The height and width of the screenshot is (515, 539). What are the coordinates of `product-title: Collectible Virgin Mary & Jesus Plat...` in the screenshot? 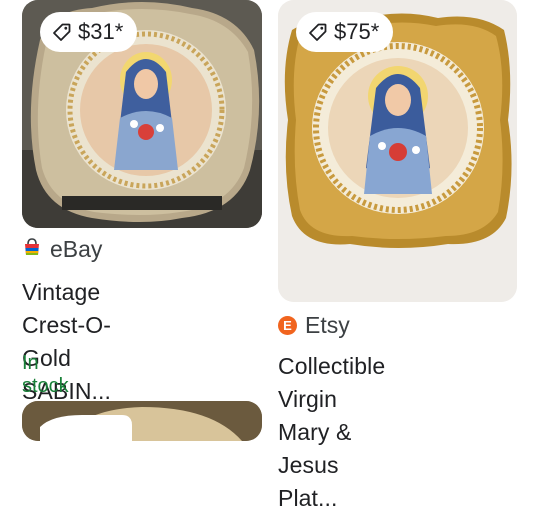 It's located at (331, 432).